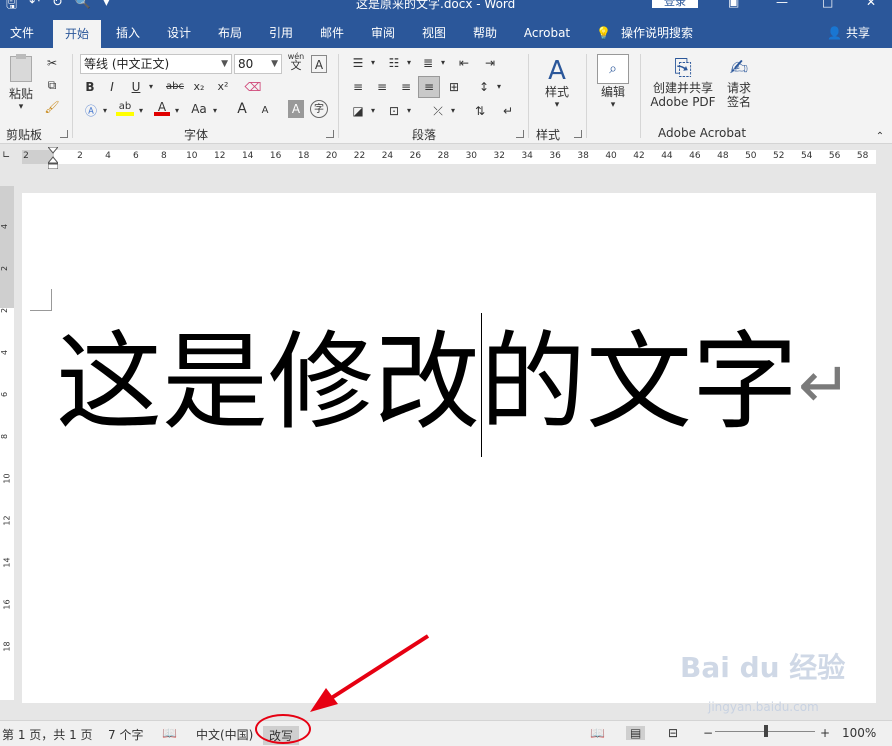  I want to click on page-count: 第 1 页，共 1 页, so click(47, 734).